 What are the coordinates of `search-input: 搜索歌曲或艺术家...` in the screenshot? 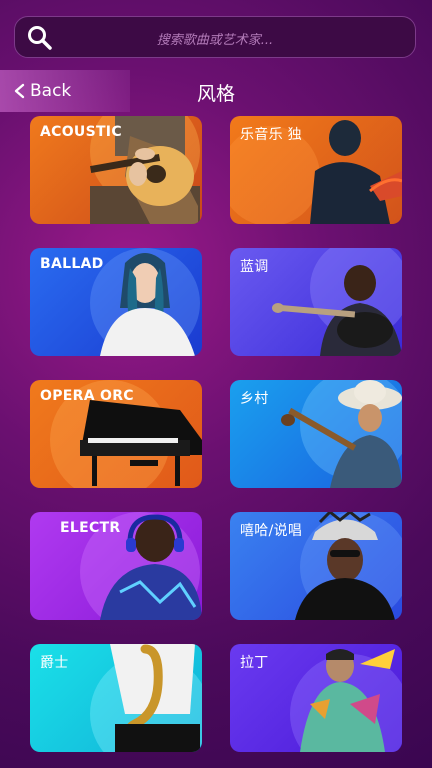 It's located at (215, 38).